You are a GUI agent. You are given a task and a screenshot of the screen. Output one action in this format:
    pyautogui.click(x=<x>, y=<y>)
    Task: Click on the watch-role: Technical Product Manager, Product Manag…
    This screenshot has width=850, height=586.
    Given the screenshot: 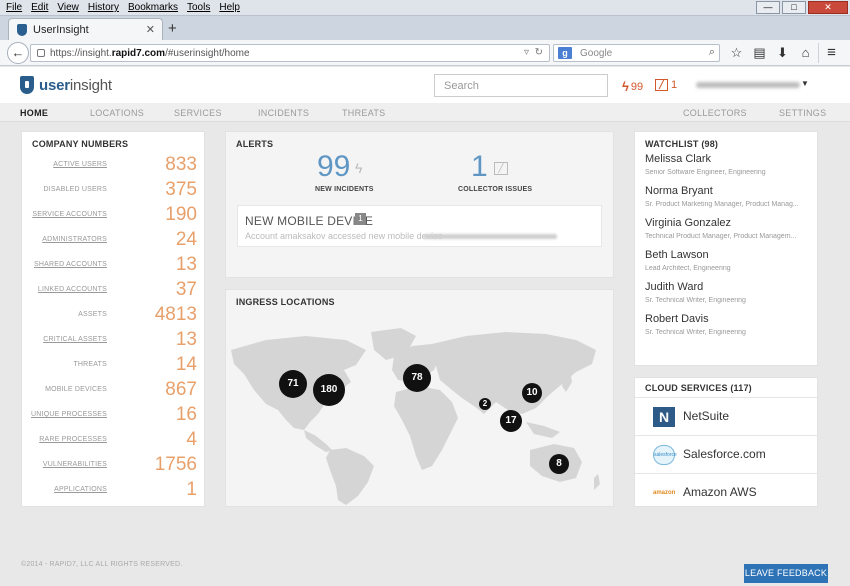 What is the action you would take?
    pyautogui.click(x=721, y=236)
    